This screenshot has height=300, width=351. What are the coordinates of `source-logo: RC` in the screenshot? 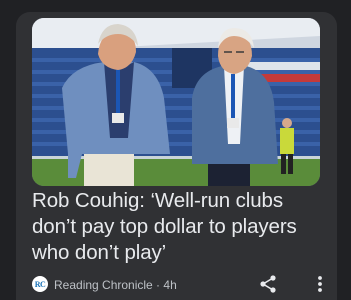 It's located at (40, 284).